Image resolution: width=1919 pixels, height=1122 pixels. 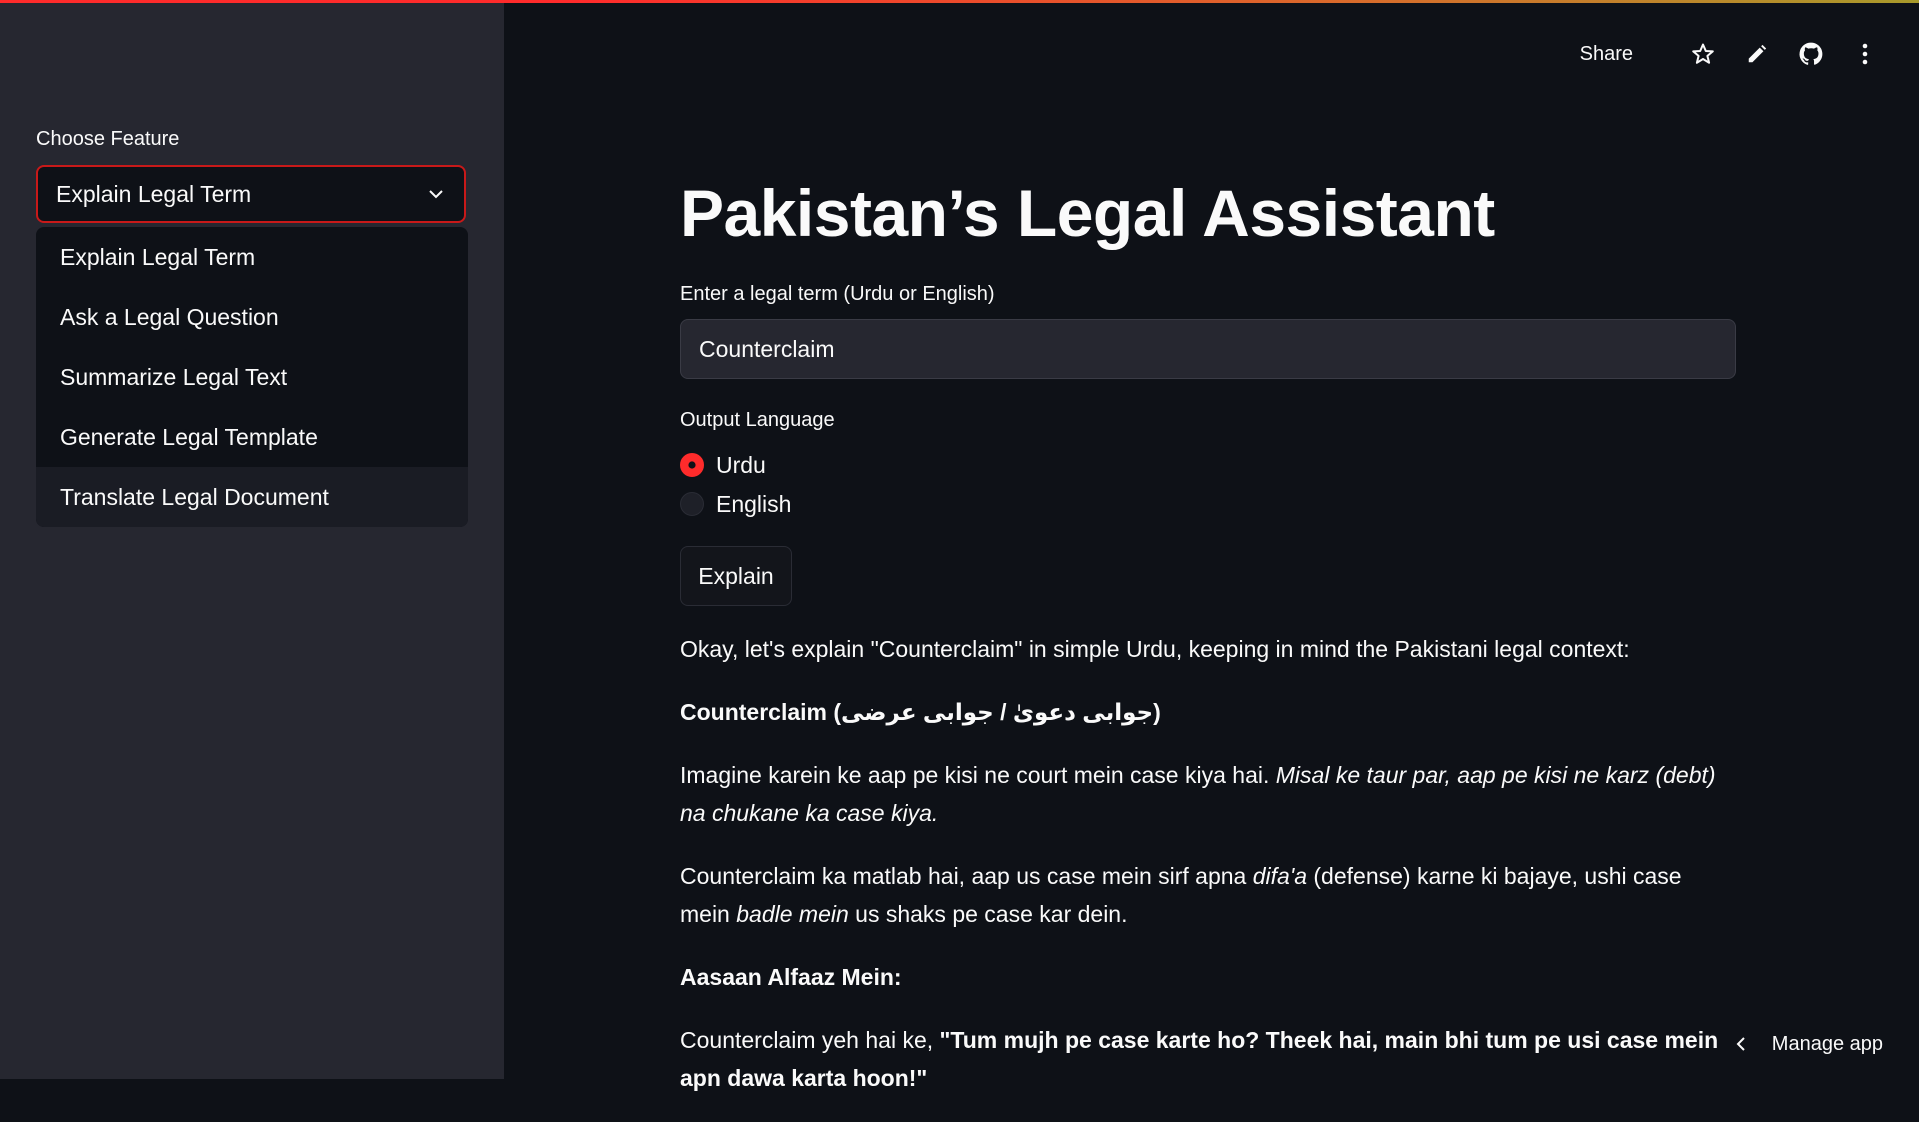 What do you see at coordinates (1087, 213) in the screenshot?
I see `page-title: Pakistan’s Legal Assistant` at bounding box center [1087, 213].